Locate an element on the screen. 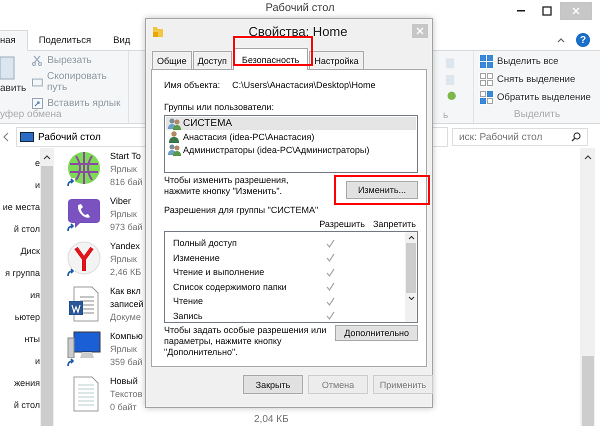 The image size is (600, 426). ribbon-command: Выделить все is located at coordinates (527, 61).